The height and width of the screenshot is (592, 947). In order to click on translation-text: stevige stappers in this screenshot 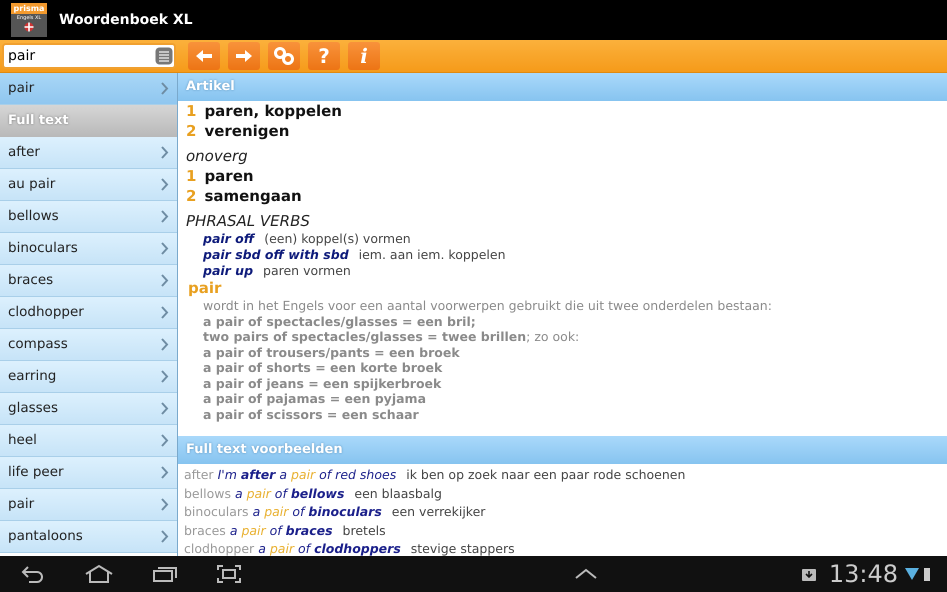, I will do `click(462, 548)`.